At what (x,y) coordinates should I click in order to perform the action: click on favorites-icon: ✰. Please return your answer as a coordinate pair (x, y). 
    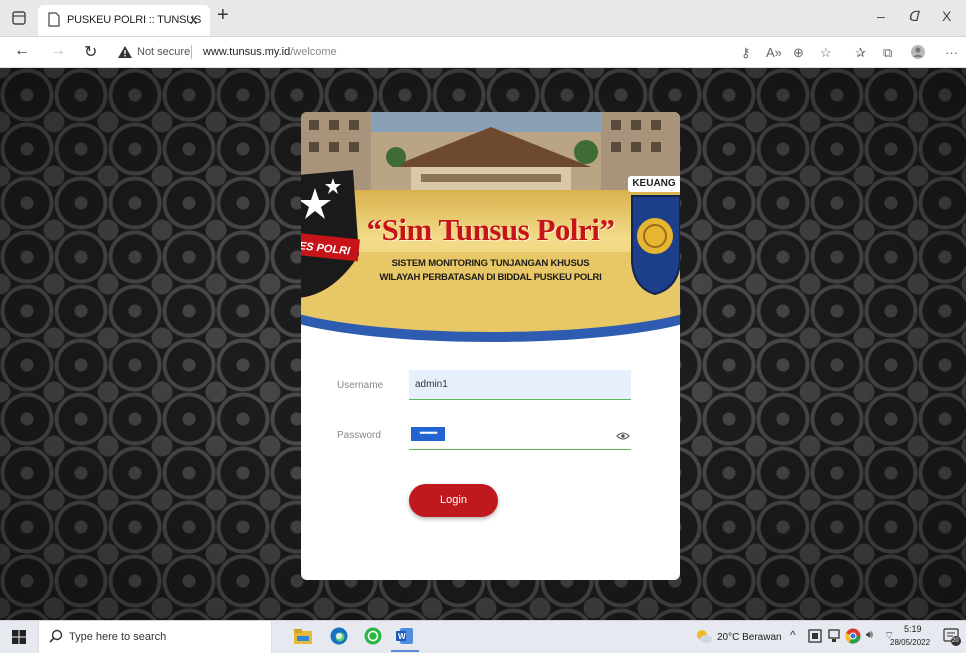
    Looking at the image, I should click on (860, 53).